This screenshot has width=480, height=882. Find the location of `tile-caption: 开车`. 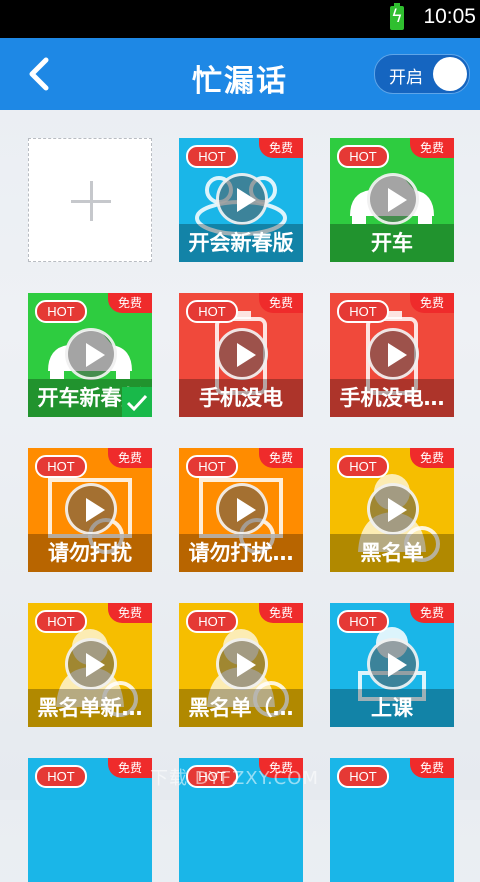

tile-caption: 开车 is located at coordinates (392, 243).